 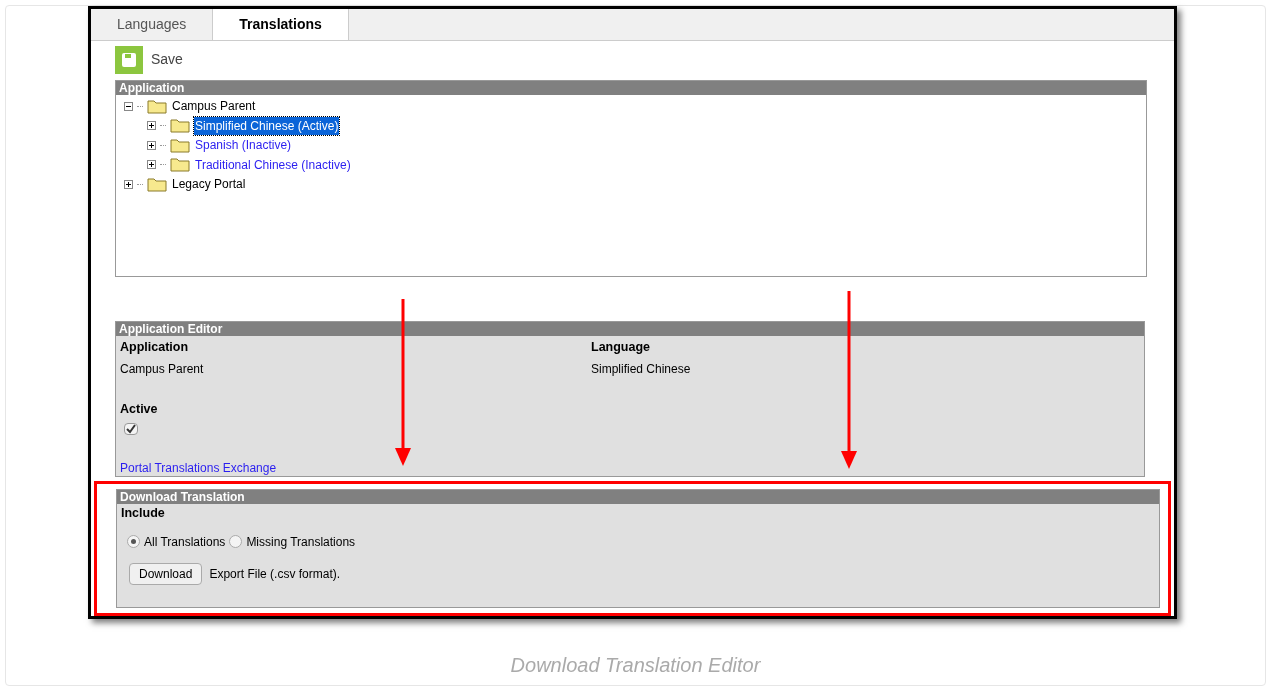 I want to click on export-note: Export File (.csv format)., so click(x=275, y=574).